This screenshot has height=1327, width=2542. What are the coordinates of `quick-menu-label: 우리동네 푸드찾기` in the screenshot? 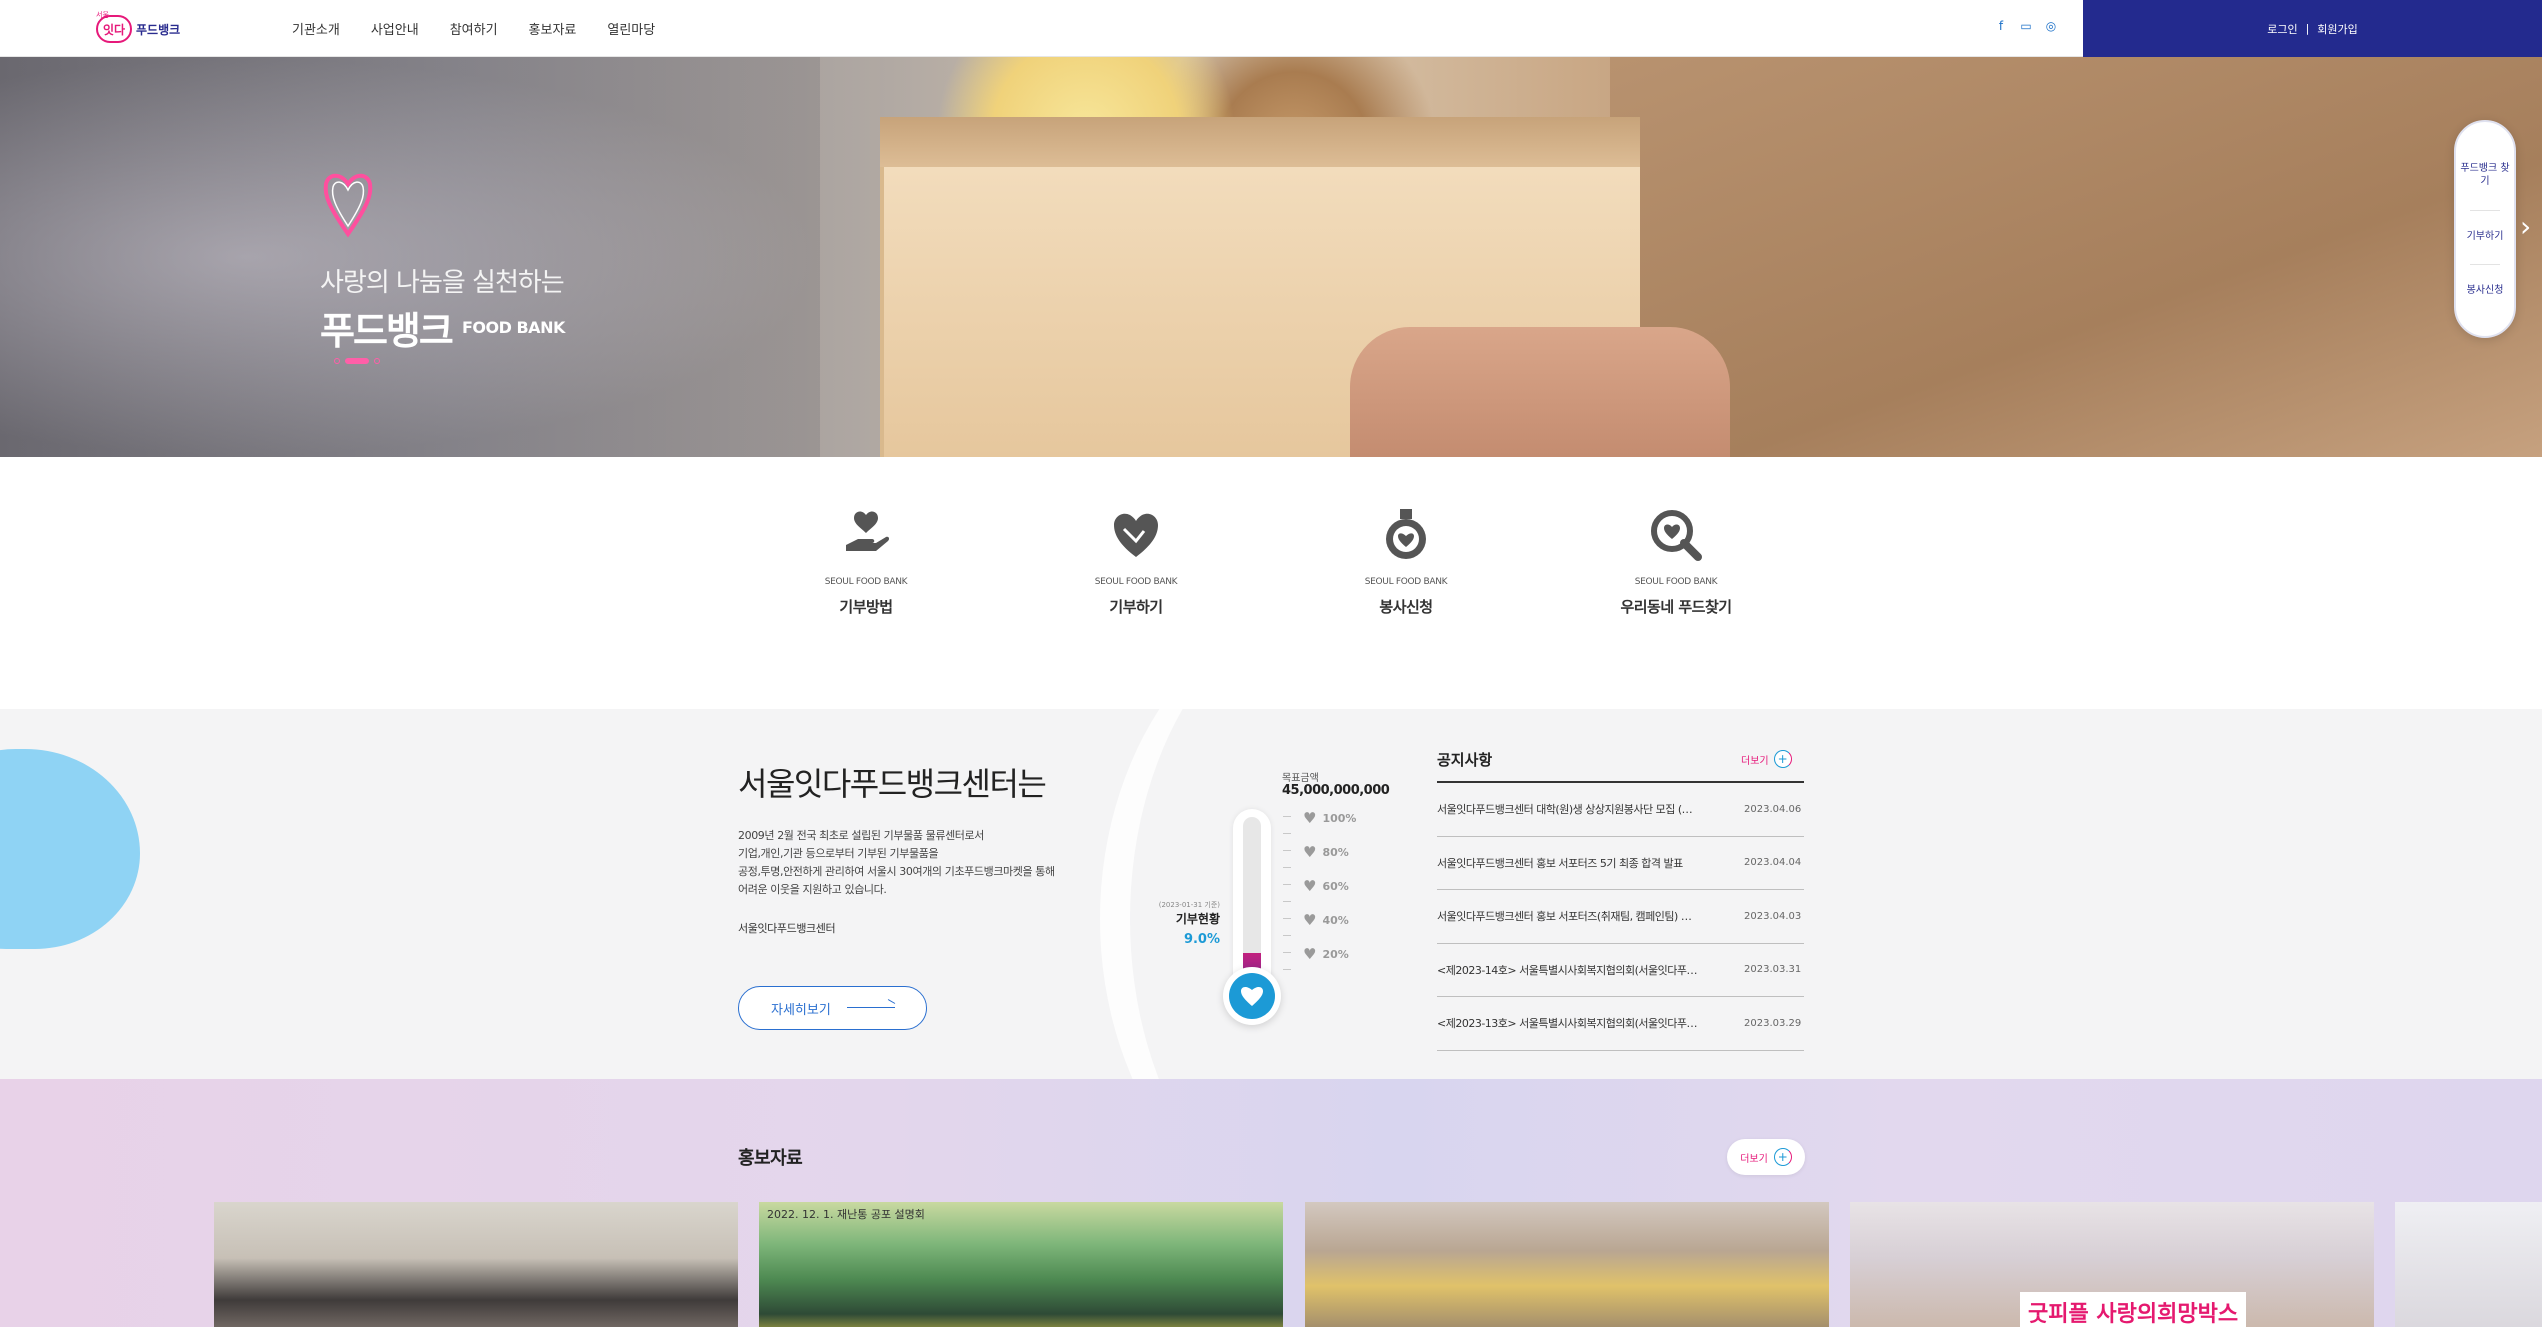 It's located at (1676, 607).